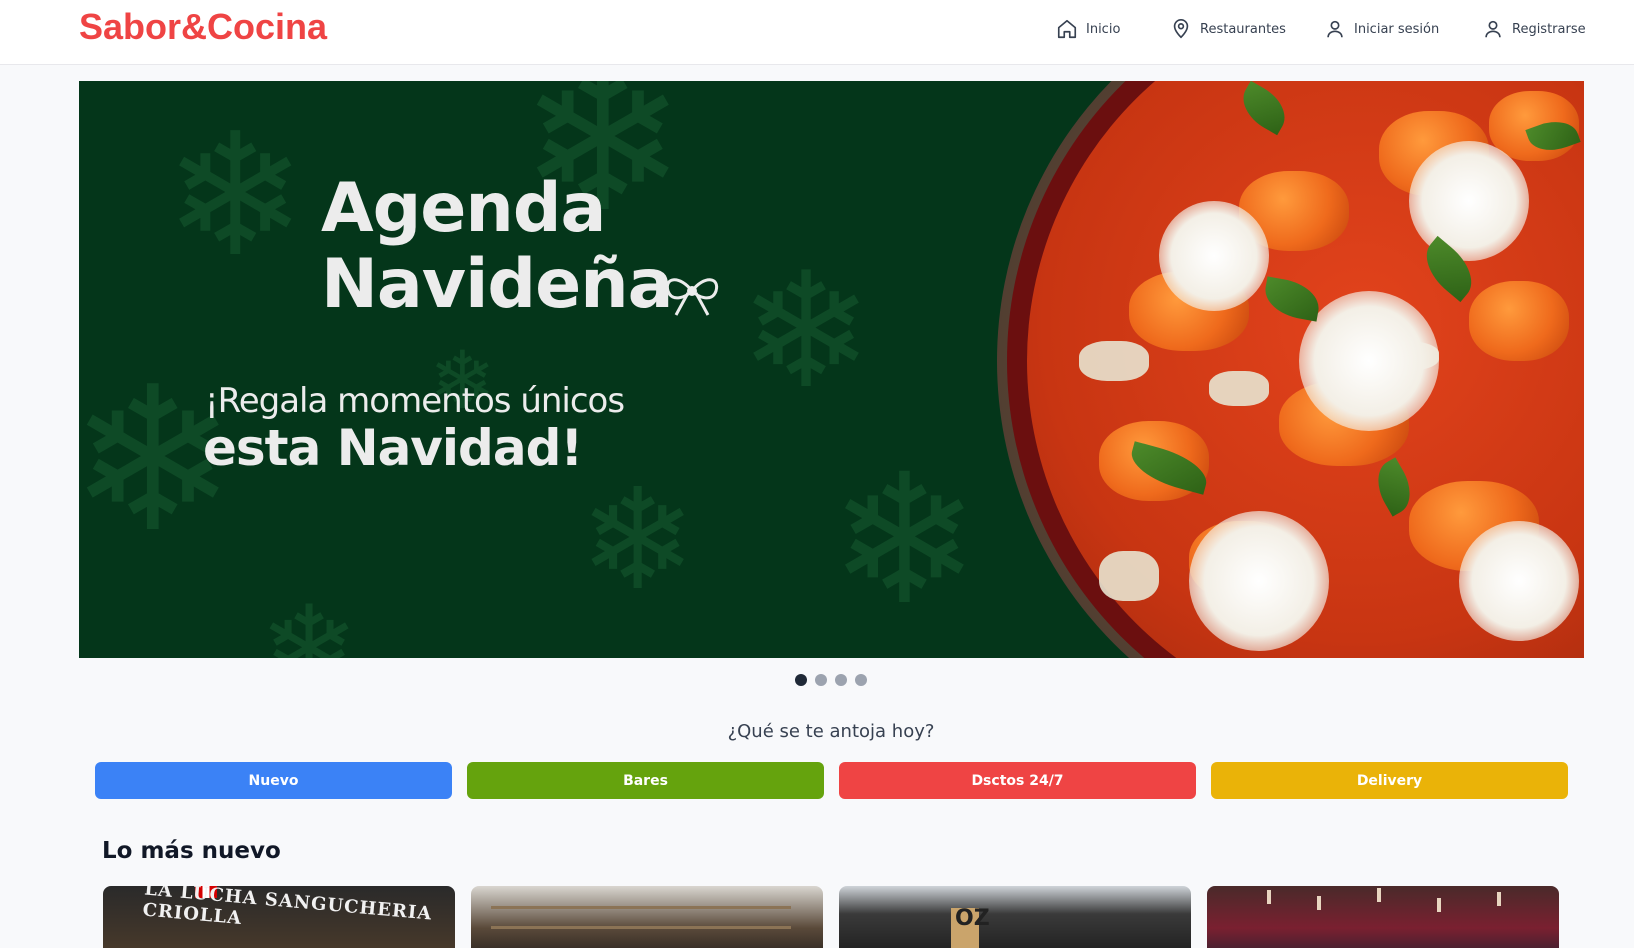  I want to click on nav-iniciar-sesion: Iniciar sesión, so click(1381, 29).